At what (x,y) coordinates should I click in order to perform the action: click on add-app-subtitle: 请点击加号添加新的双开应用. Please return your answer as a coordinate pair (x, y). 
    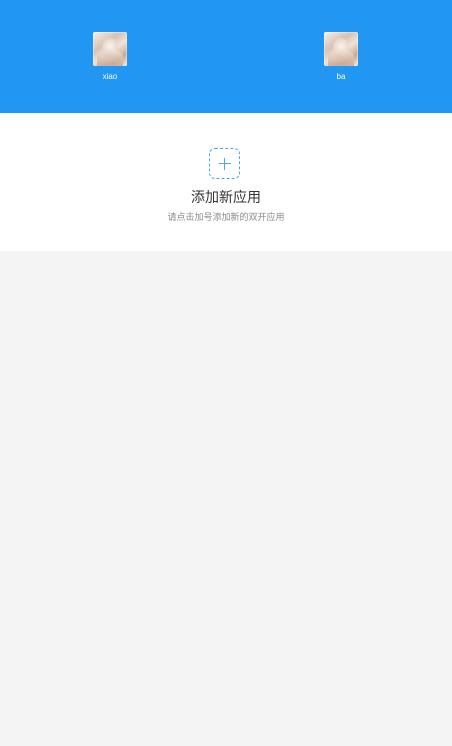
    Looking at the image, I should click on (226, 218).